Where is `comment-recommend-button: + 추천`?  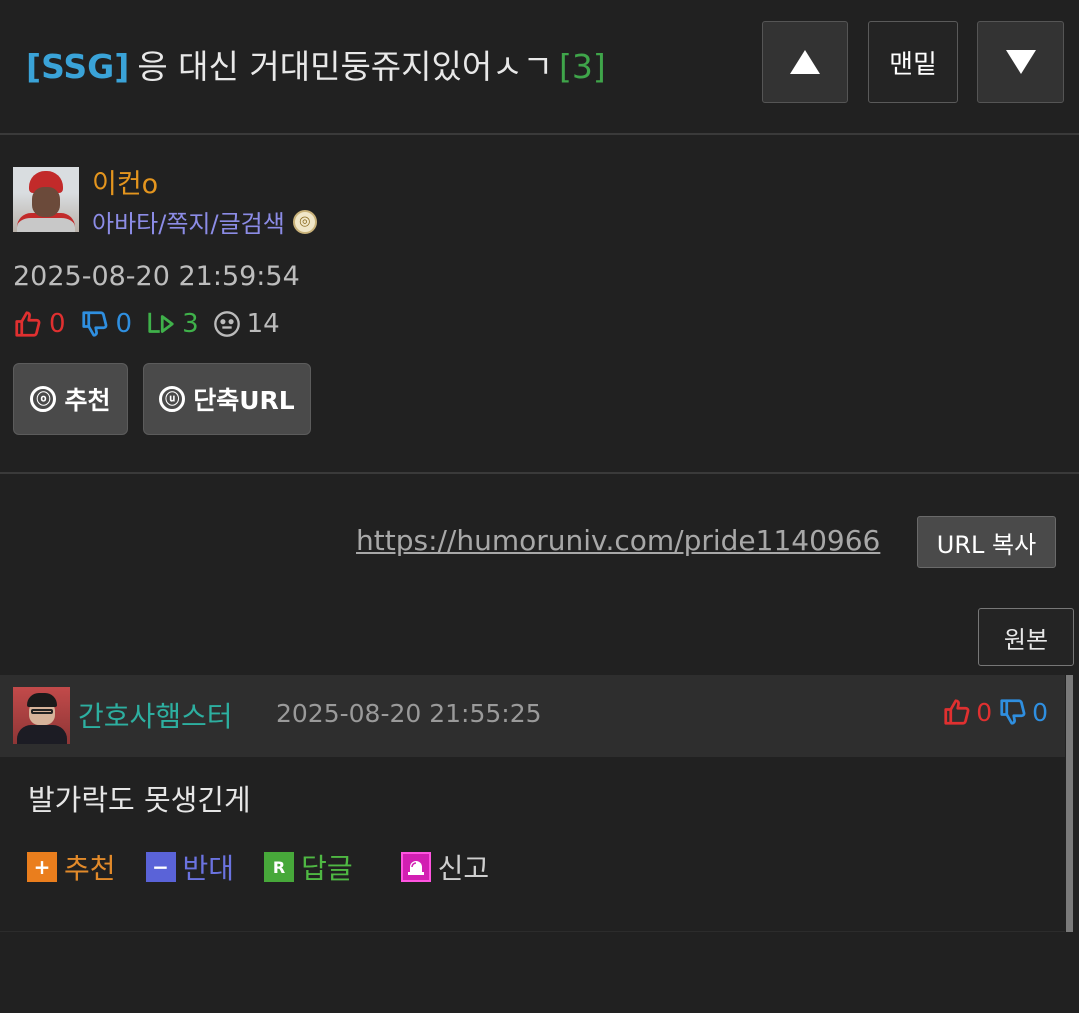 comment-recommend-button: + 추천 is located at coordinates (71, 867).